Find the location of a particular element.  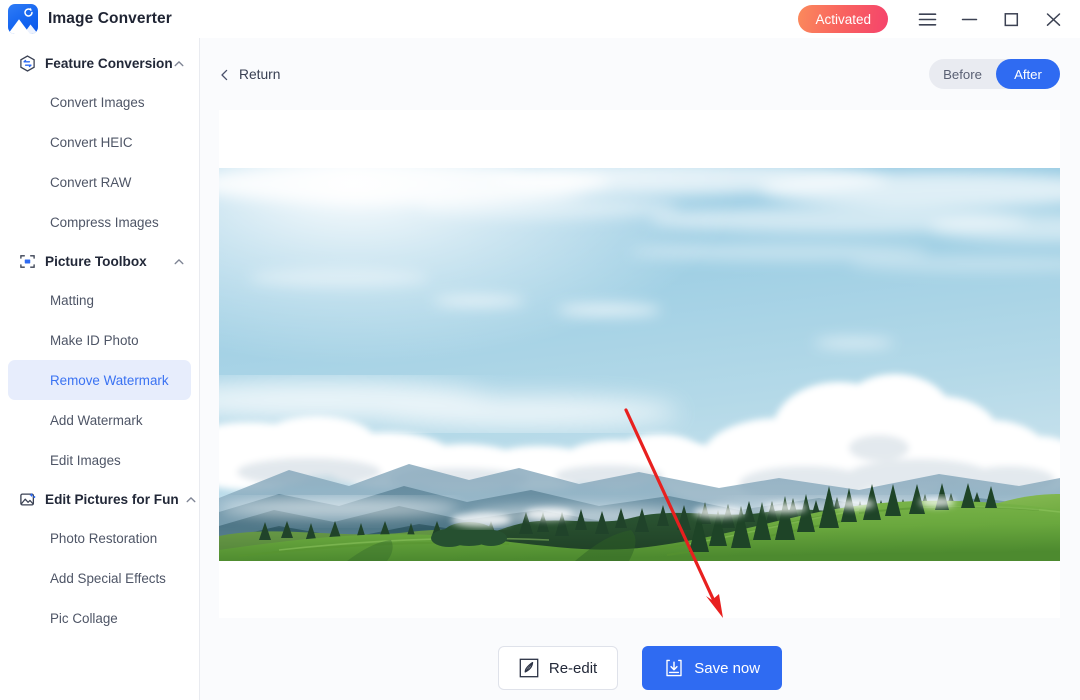

before-after-toggle: Before After is located at coordinates (994, 74).